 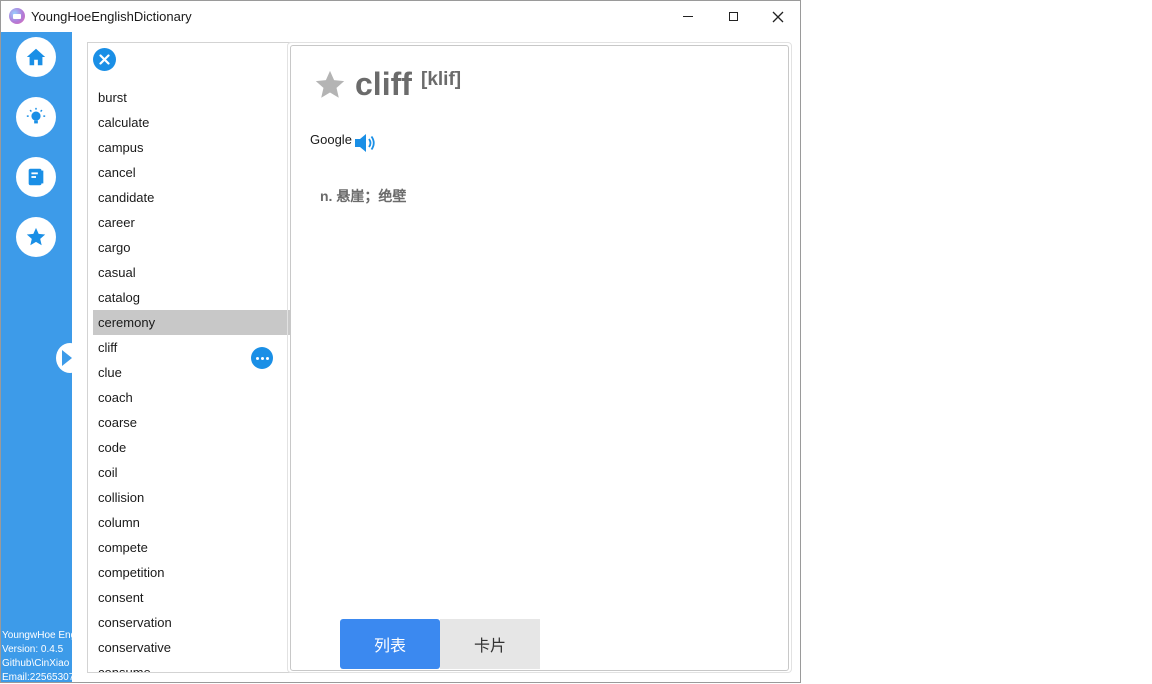 I want to click on word-list-item: coarse, so click(x=192, y=422).